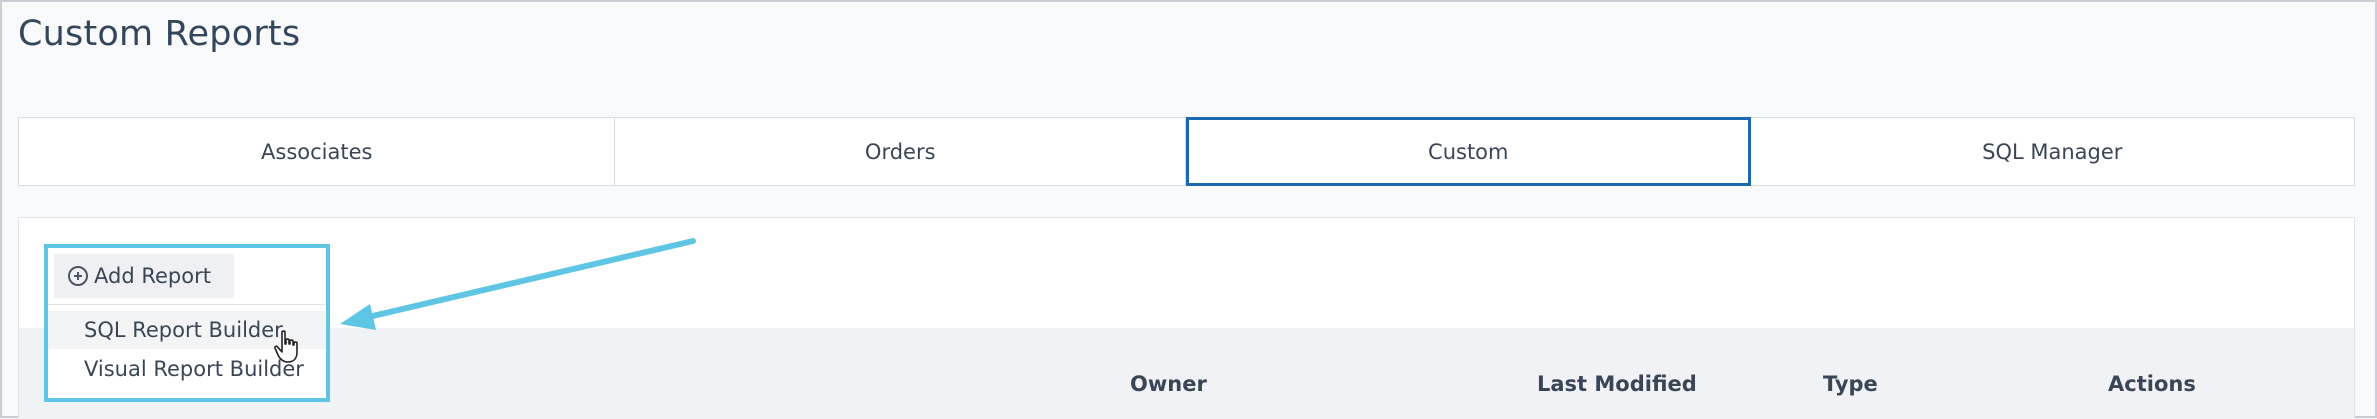 This screenshot has height=419, width=2377. I want to click on tab-custom: Custom, so click(1468, 151).